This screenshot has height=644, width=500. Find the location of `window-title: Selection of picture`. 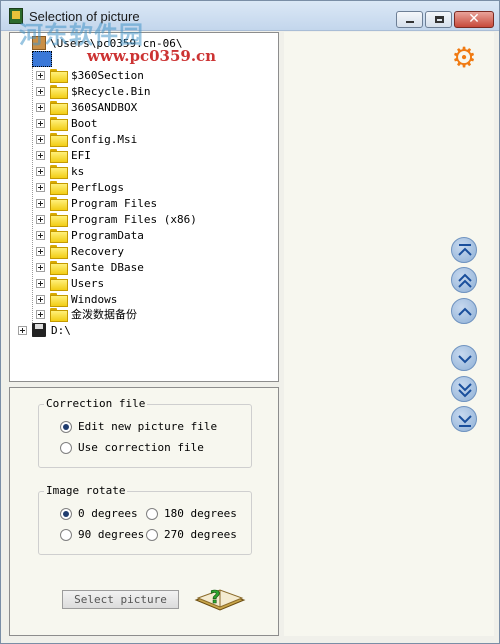

window-title: Selection of picture is located at coordinates (84, 16).